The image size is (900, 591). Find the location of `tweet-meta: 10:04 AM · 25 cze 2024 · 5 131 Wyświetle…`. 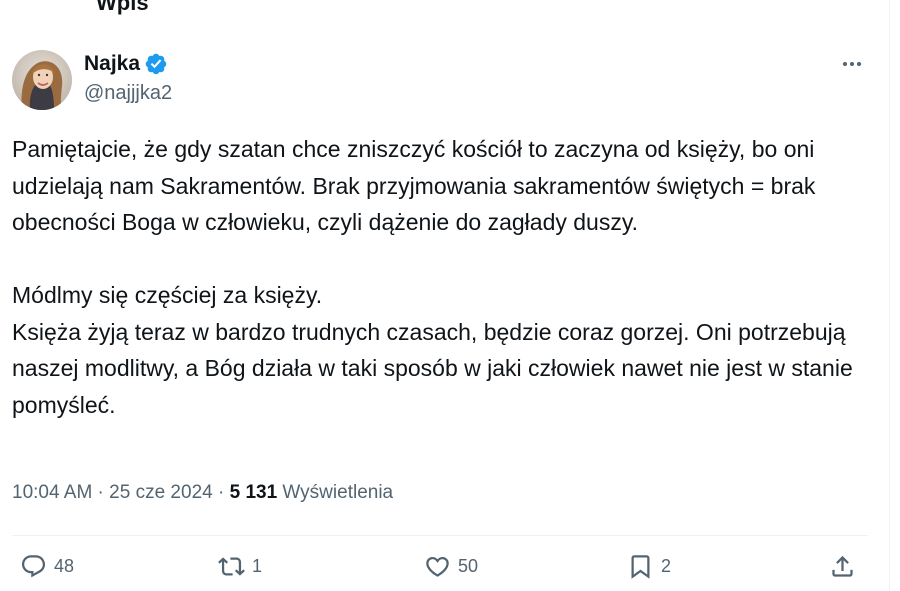

tweet-meta: 10:04 AM · 25 cze 2024 · 5 131 Wyświetle… is located at coordinates (202, 493).